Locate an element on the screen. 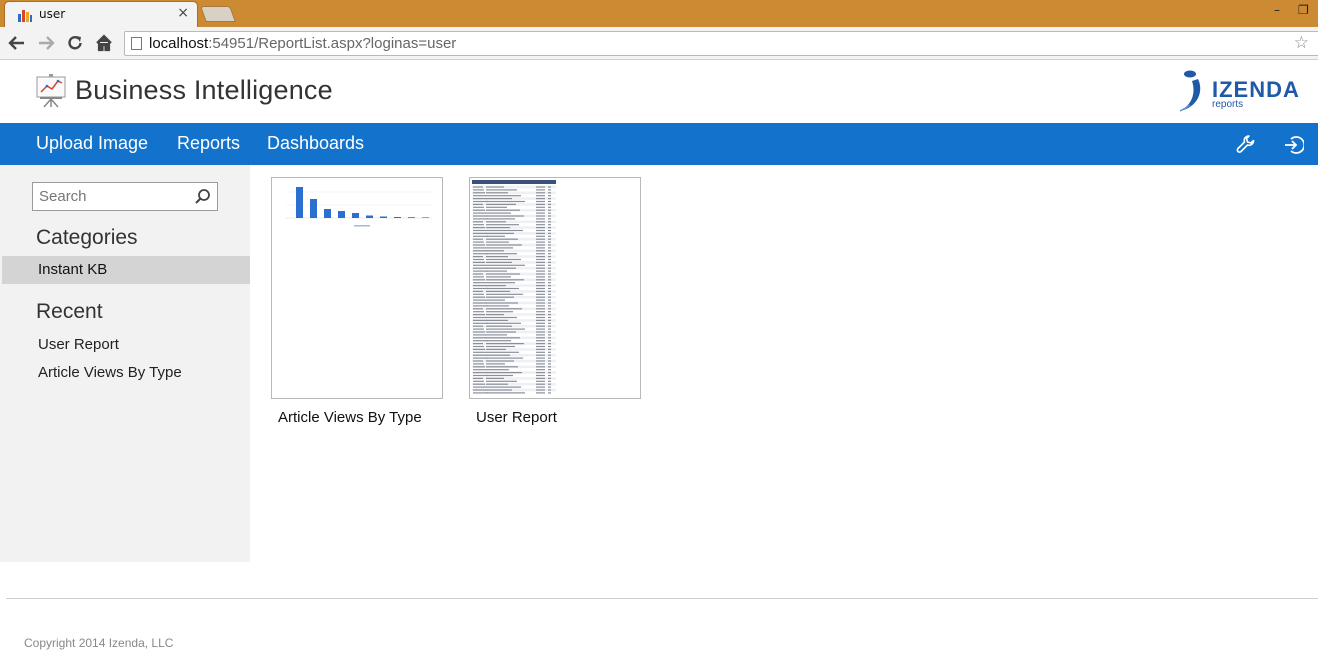  report-thumbnail-user-report is located at coordinates (555, 288).